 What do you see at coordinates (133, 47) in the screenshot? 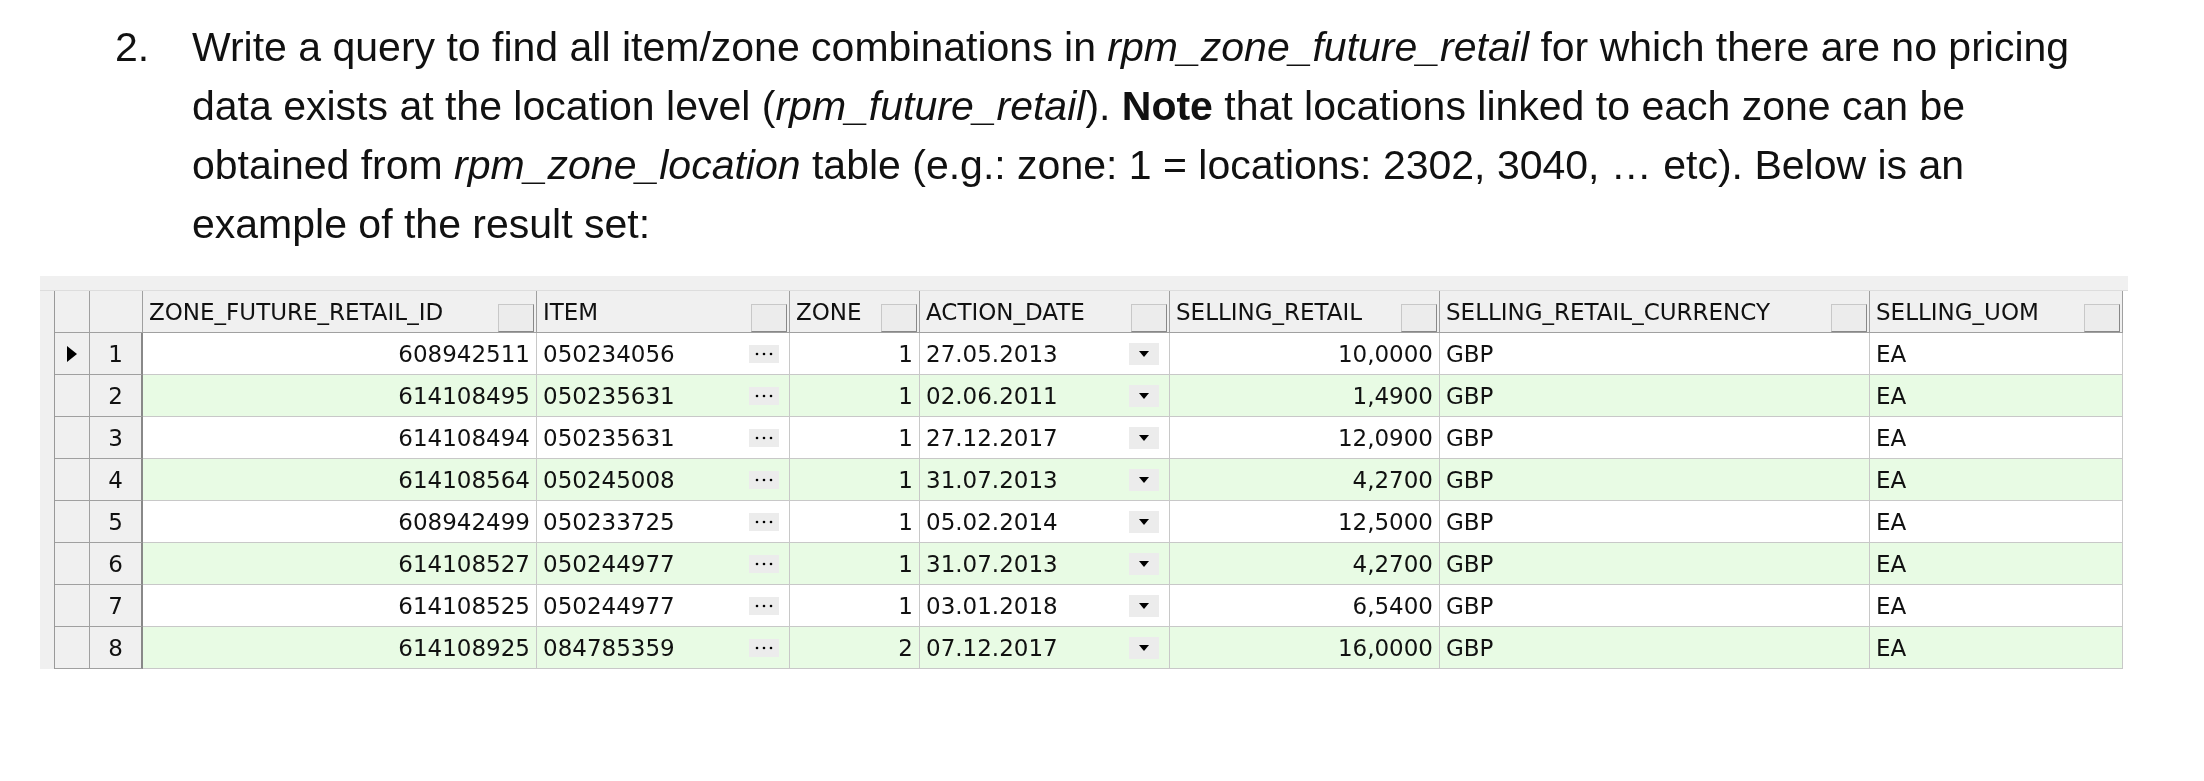
I see `list-number: 2.` at bounding box center [133, 47].